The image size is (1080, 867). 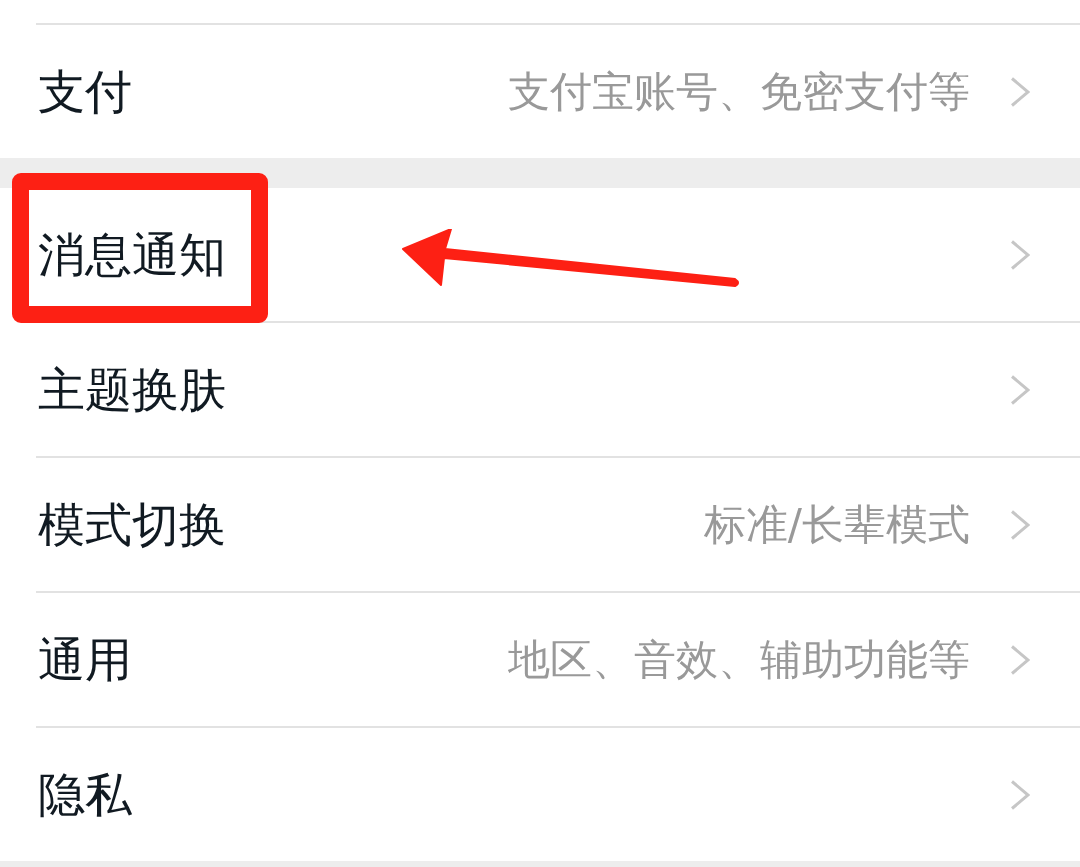 I want to click on settings-item-label: 模式切换, so click(x=132, y=524).